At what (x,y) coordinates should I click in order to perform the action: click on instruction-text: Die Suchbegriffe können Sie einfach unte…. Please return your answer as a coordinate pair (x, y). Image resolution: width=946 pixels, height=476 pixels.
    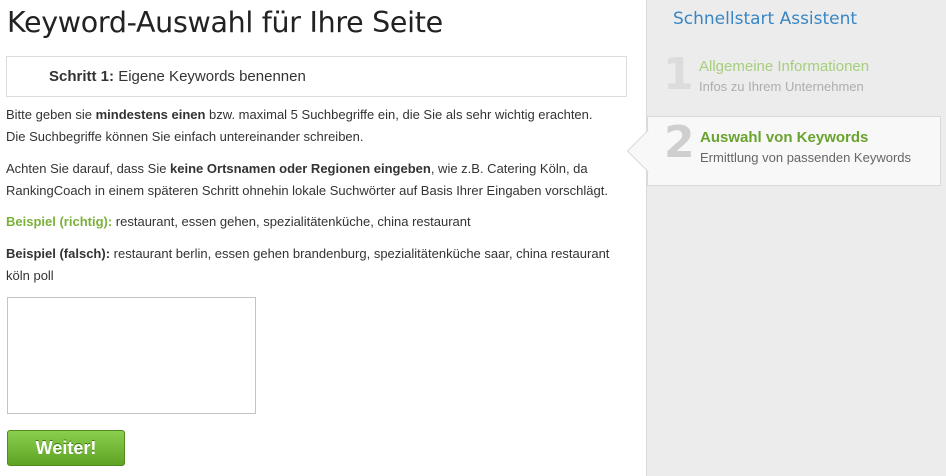
    Looking at the image, I should click on (185, 136).